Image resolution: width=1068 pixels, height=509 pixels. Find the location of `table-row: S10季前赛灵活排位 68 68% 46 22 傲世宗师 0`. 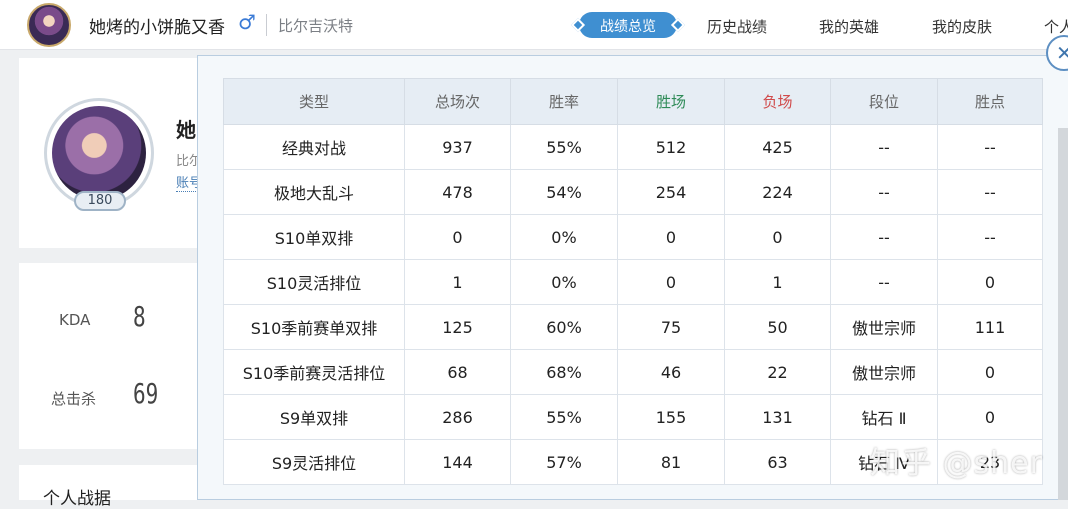

table-row: S10季前赛灵活排位 68 68% 46 22 傲世宗师 0 is located at coordinates (633, 372).